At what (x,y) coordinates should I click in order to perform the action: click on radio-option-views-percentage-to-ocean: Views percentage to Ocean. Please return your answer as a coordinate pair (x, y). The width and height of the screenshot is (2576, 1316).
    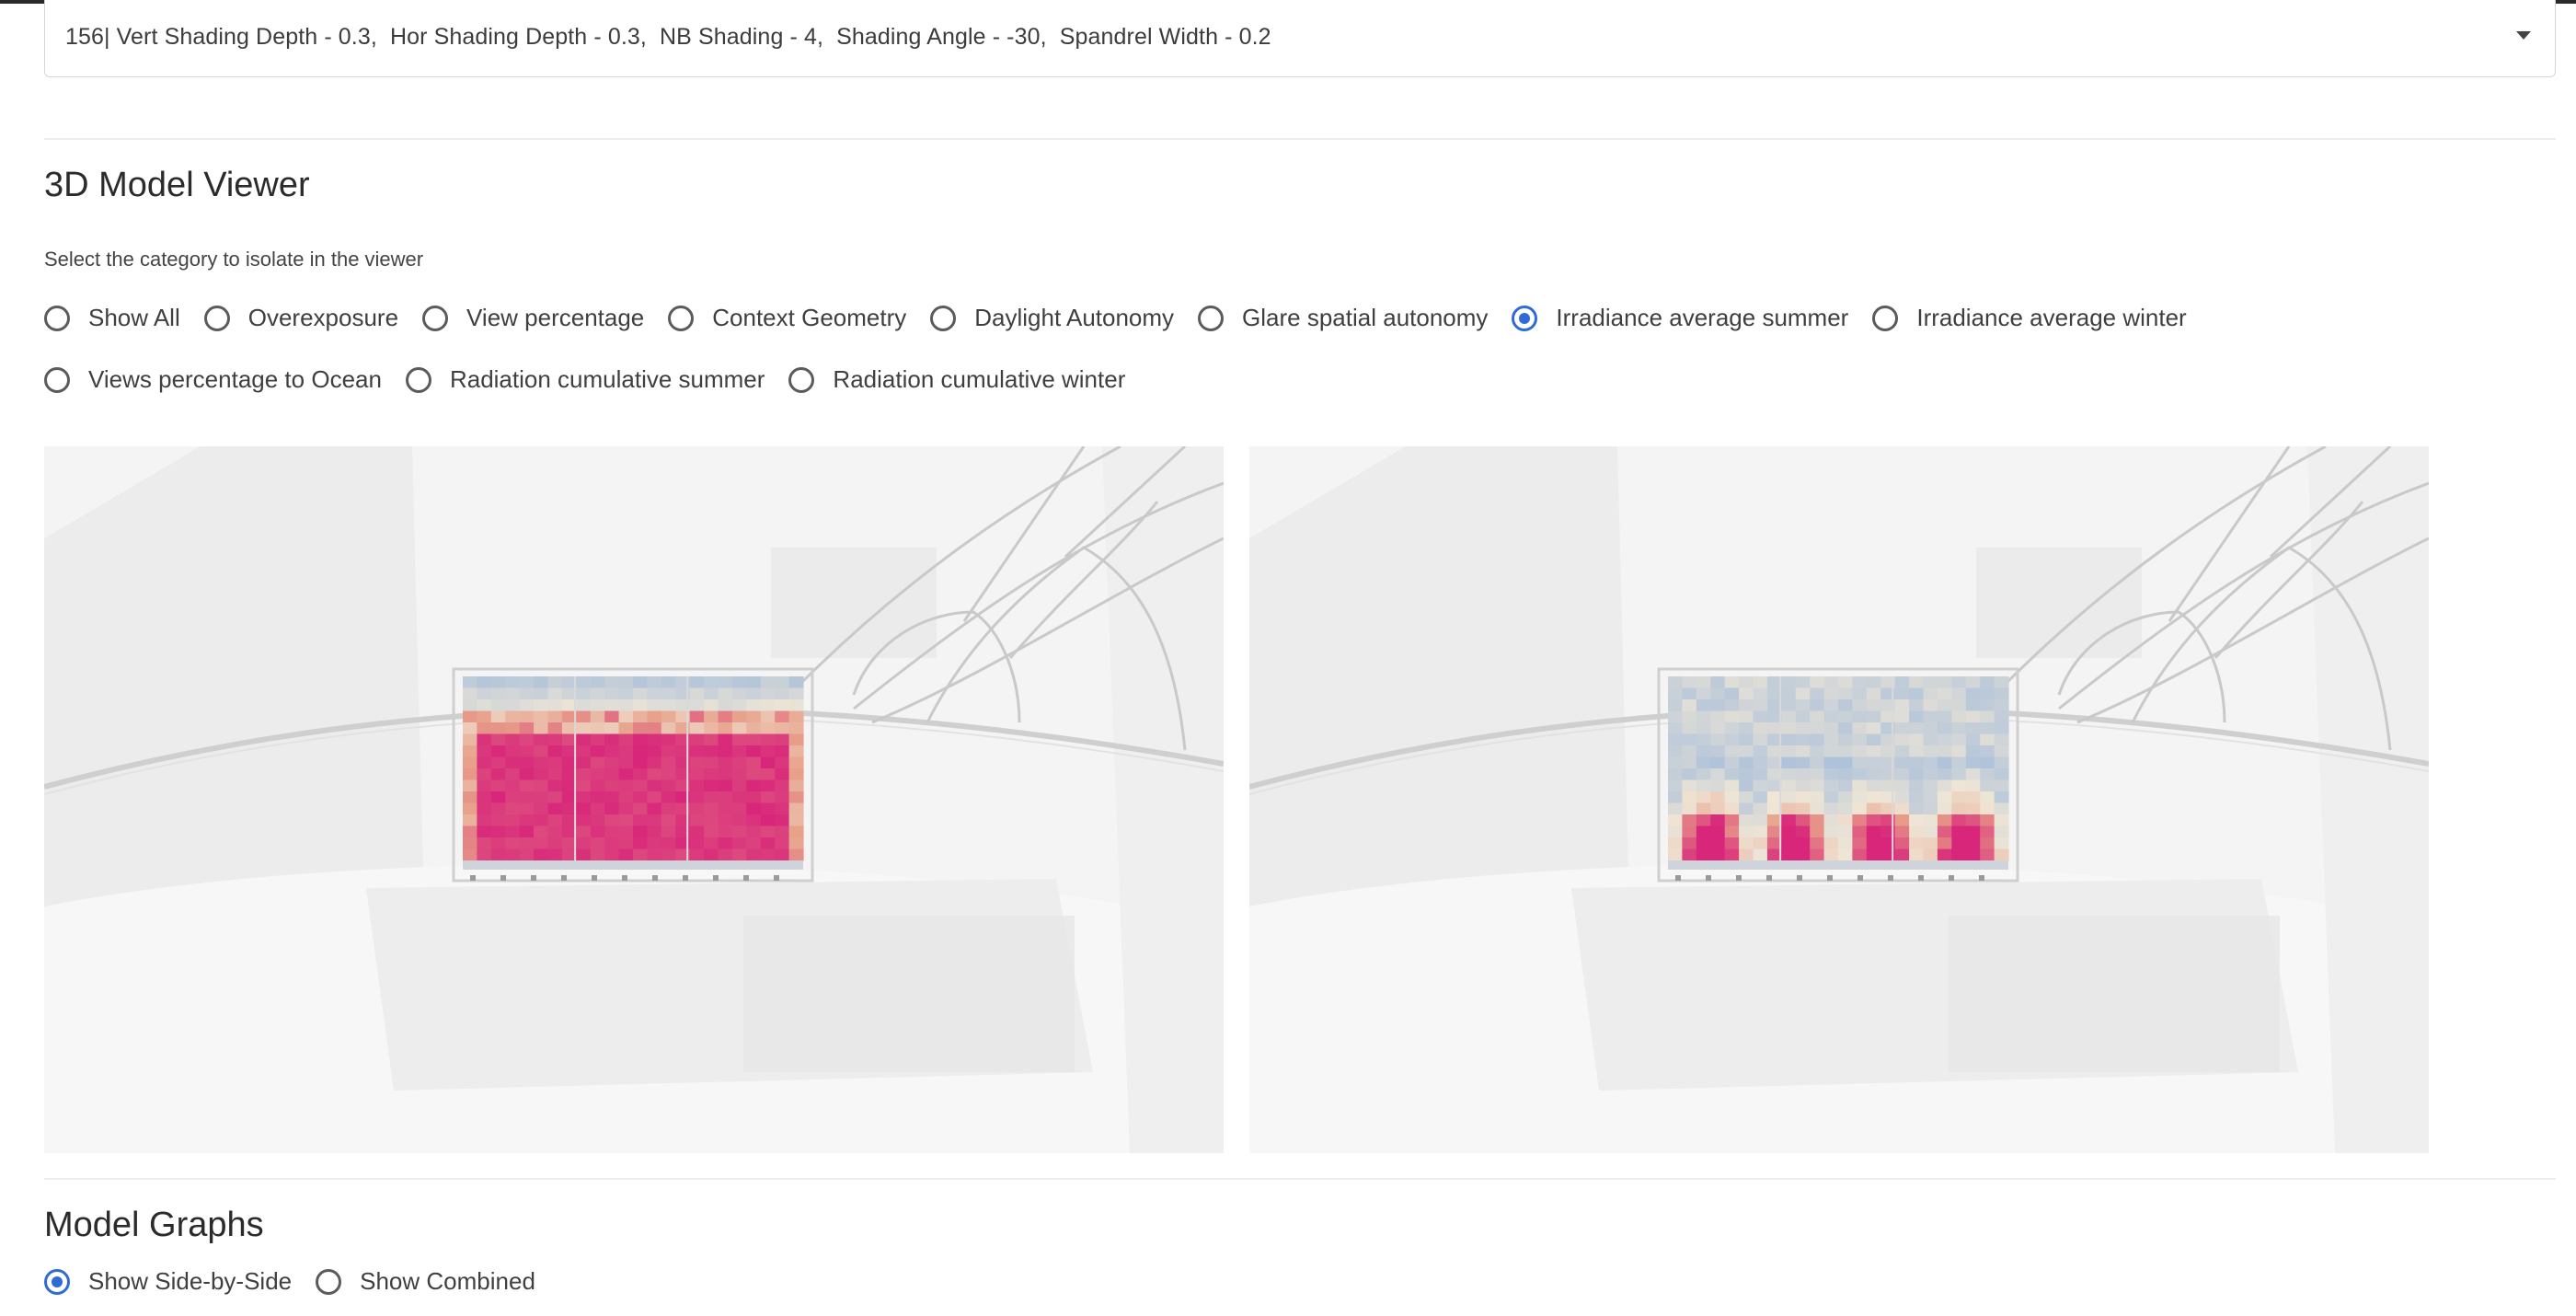
    Looking at the image, I should click on (213, 379).